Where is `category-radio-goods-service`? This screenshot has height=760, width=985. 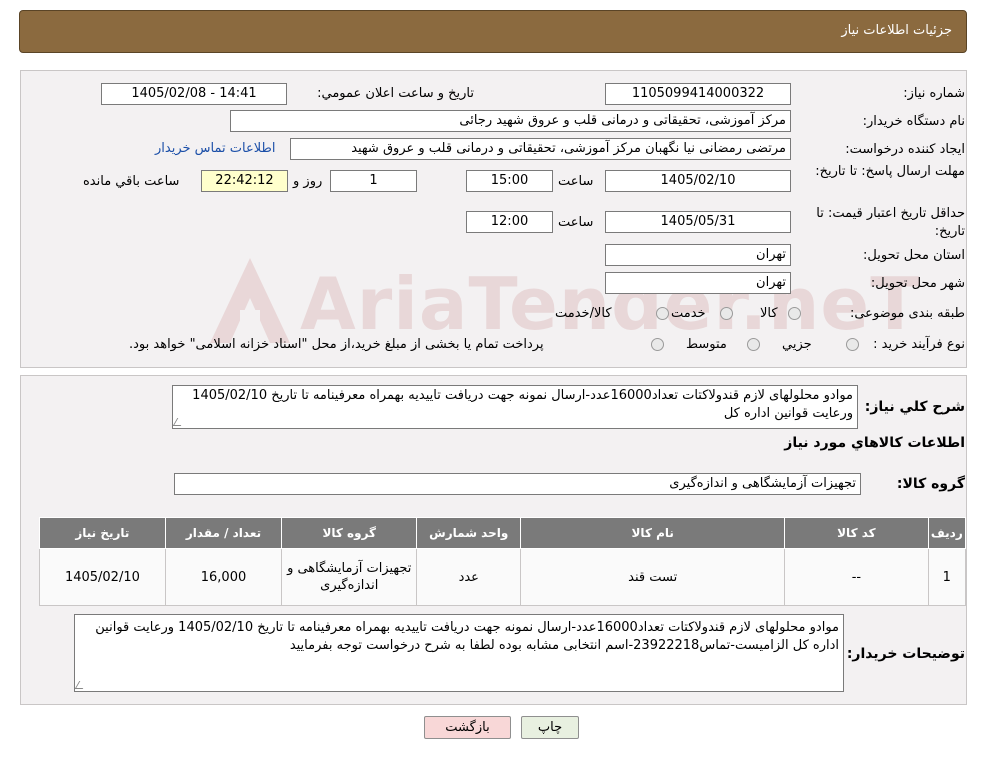
category-radio-goods-service is located at coordinates (662, 313).